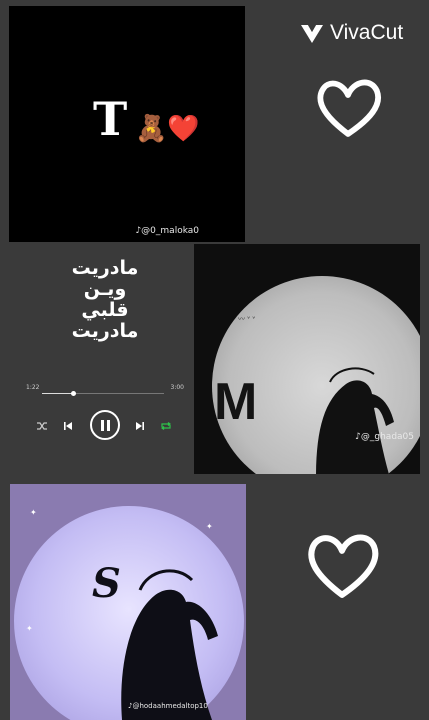  I want to click on vivacut-logo-icon, so click(312, 34).